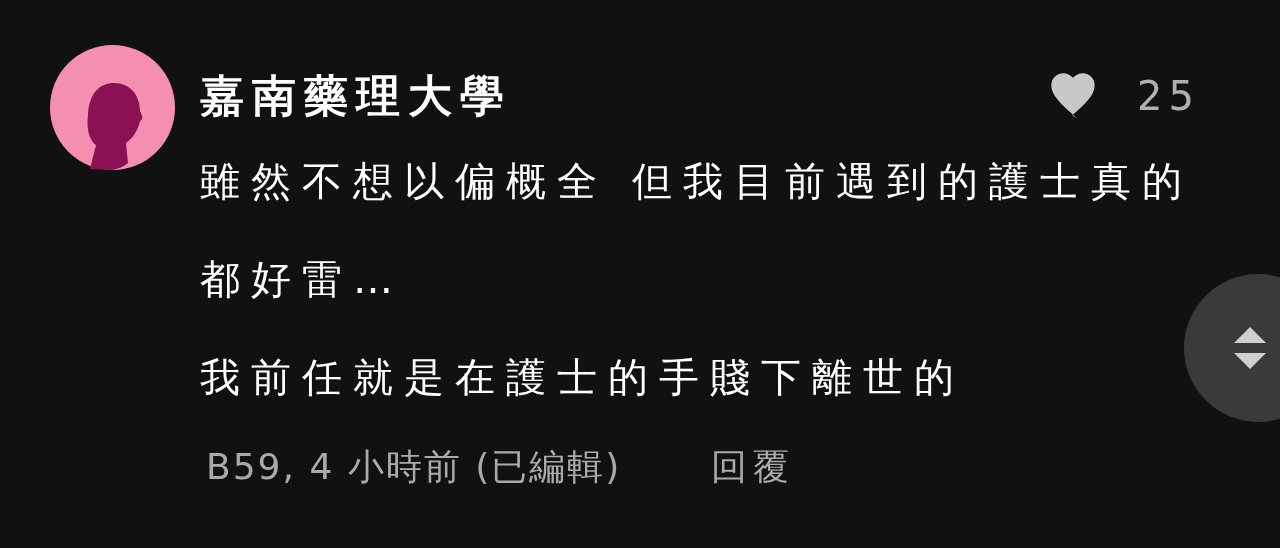 The height and width of the screenshot is (548, 1280). Describe the element at coordinates (1168, 96) in the screenshot. I see `like-count: 25` at that location.